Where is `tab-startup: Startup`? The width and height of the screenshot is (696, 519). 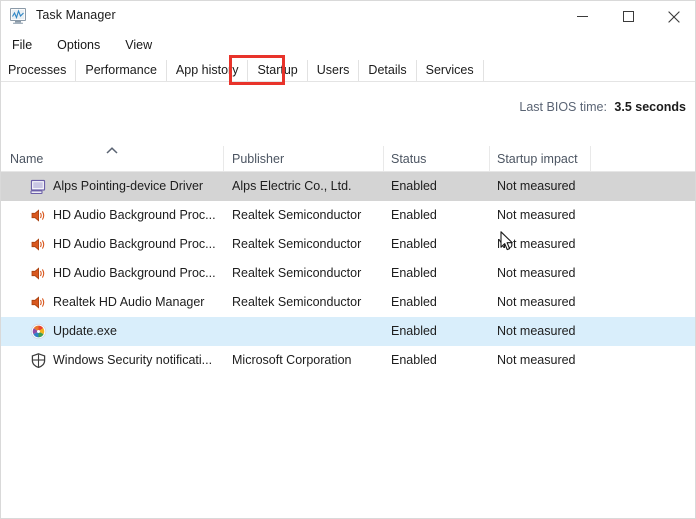
tab-startup: Startup is located at coordinates (278, 71).